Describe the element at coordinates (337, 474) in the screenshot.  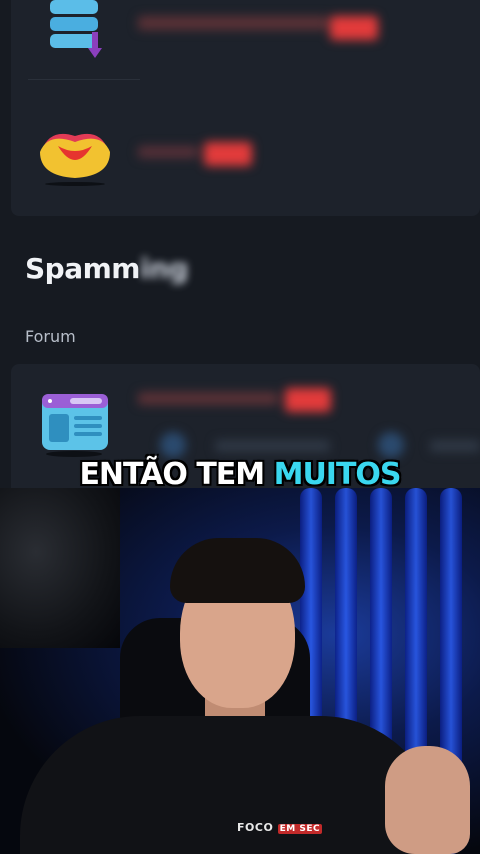
I see `caption-highlight: MUITOS` at that location.